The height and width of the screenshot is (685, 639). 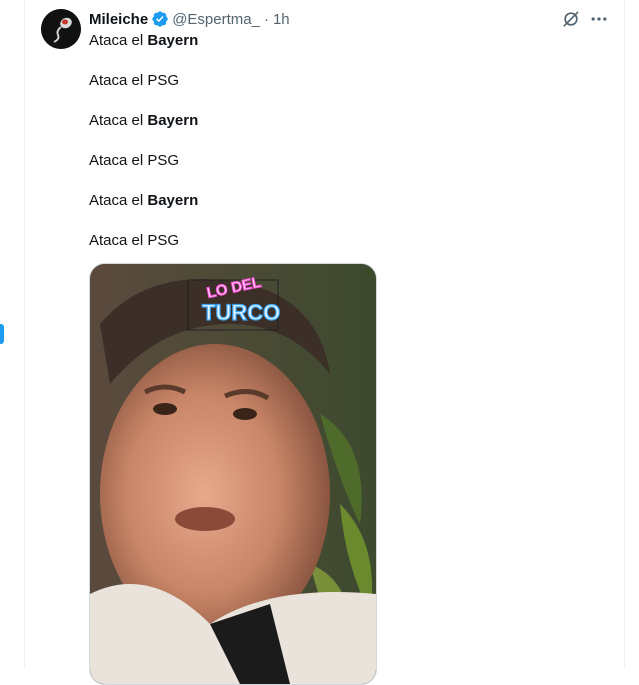 I want to click on verified-badge-icon, so click(x=160, y=19).